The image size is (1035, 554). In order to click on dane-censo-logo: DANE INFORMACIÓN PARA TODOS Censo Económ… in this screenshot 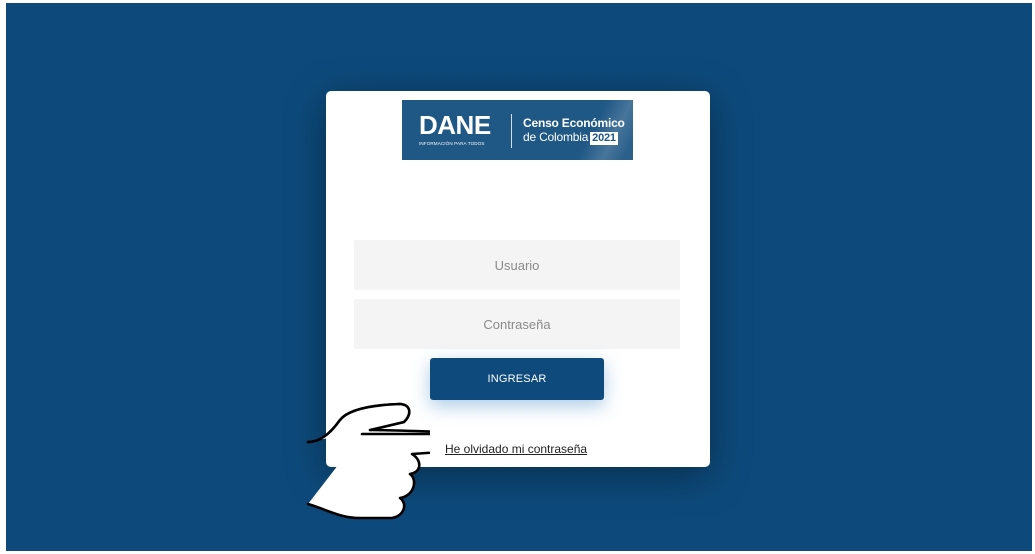, I will do `click(517, 130)`.